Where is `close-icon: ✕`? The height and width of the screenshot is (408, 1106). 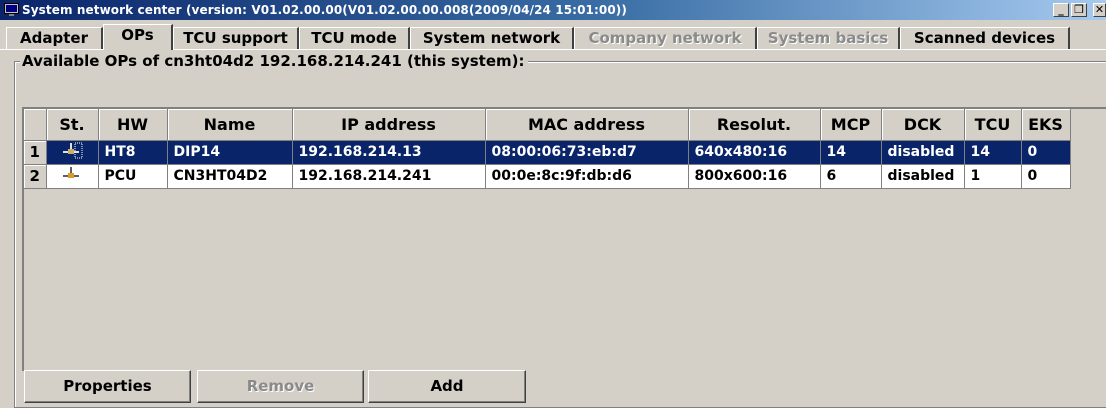
close-icon: ✕ is located at coordinates (1099, 9).